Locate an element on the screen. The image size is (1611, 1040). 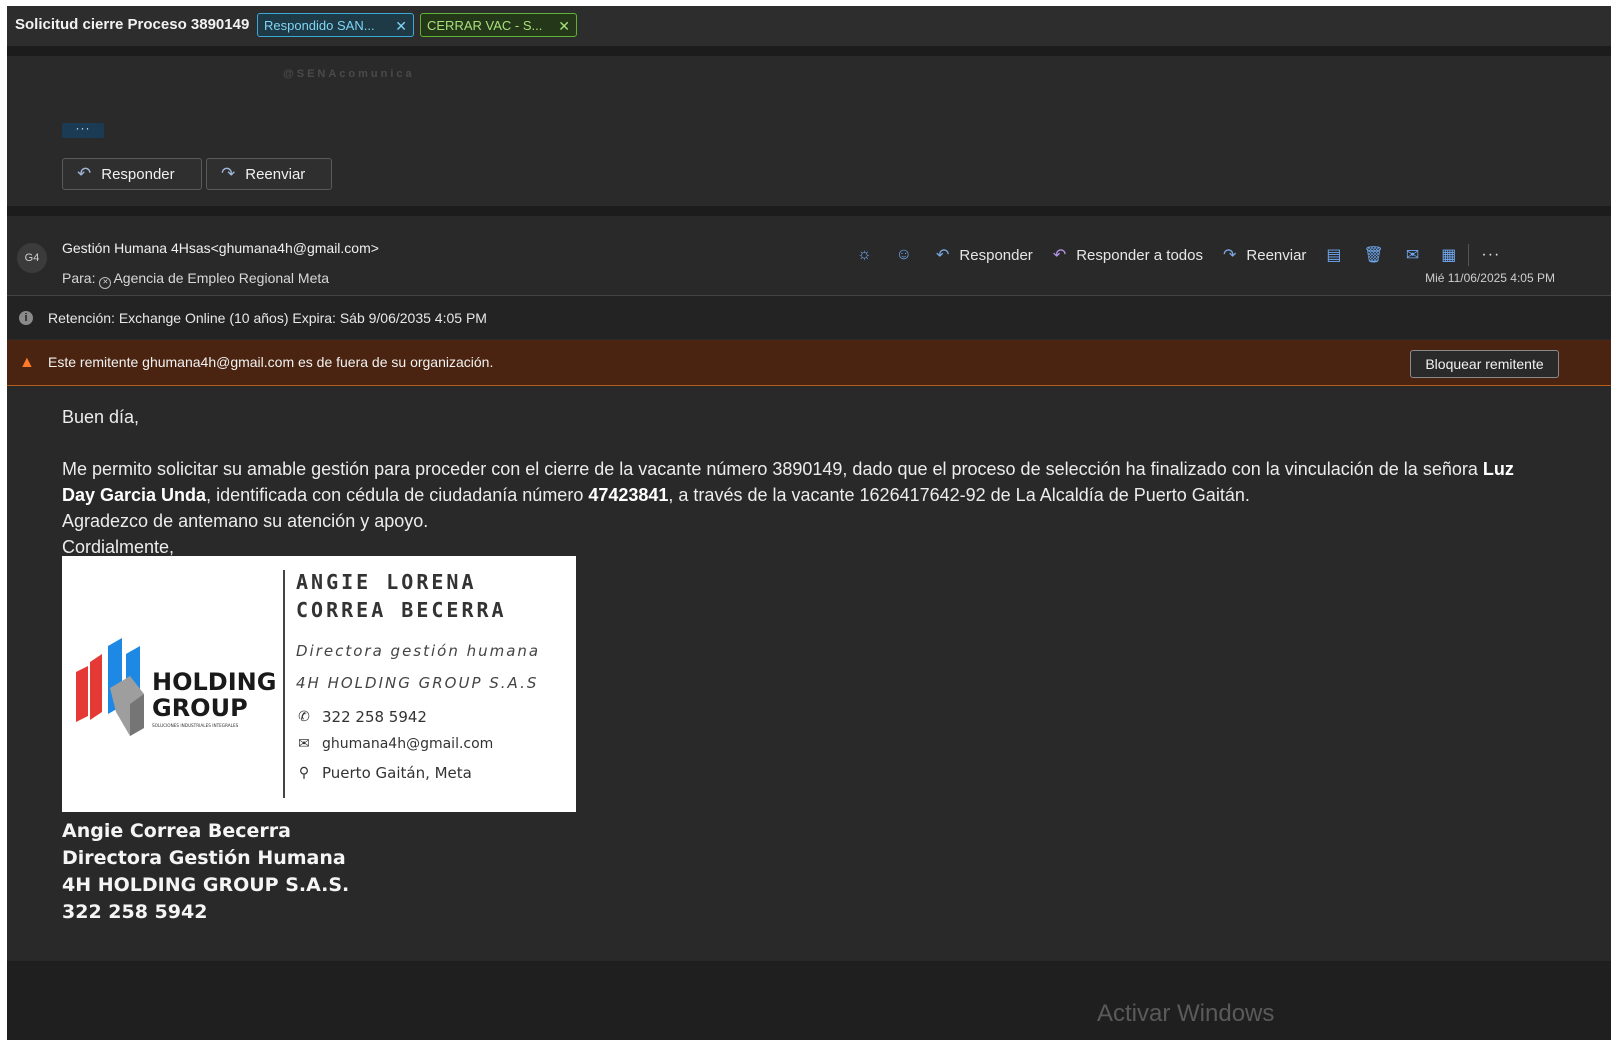
toolbar-divider is located at coordinates (1469, 255).